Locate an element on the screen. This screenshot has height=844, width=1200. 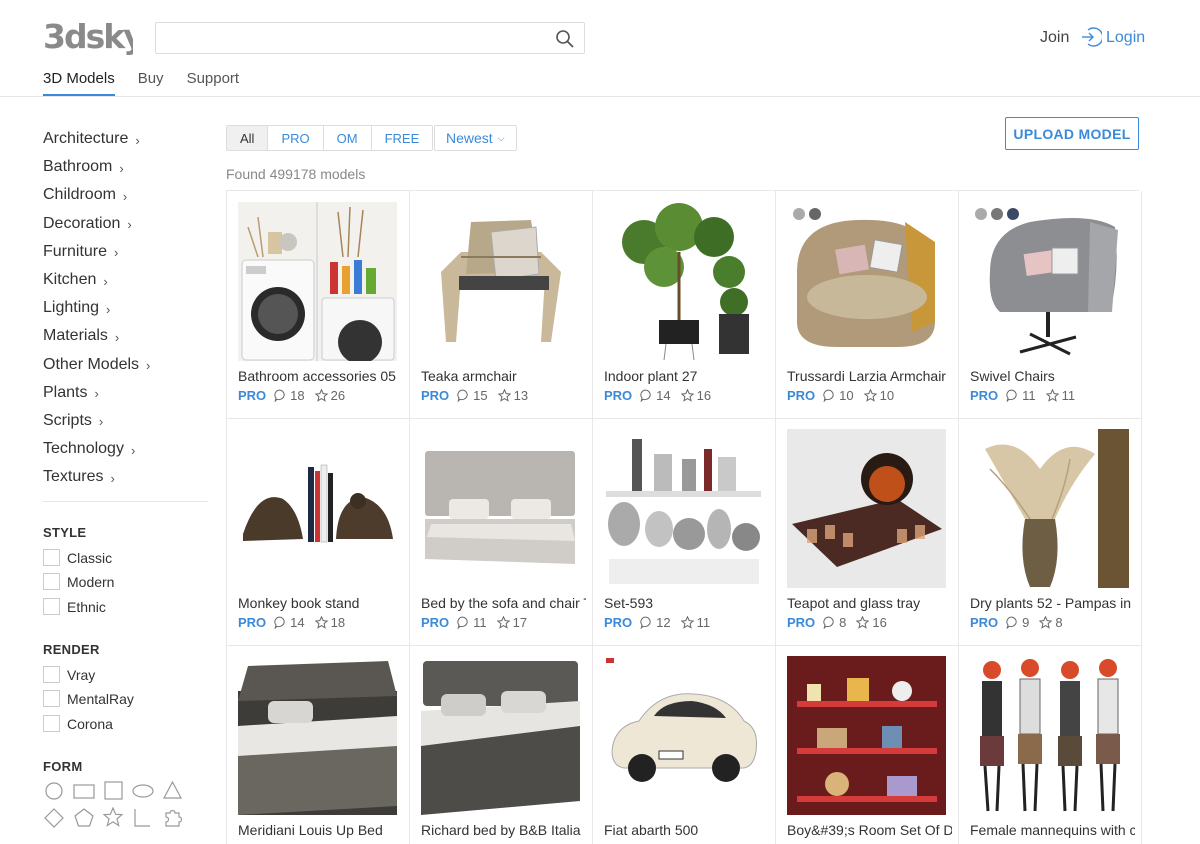
diamond-icon is located at coordinates (54, 818).